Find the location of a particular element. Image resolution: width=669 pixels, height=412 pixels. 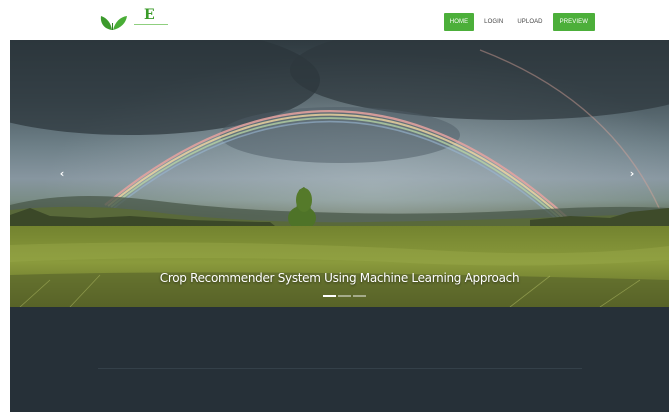

nav-preview: PREVIEW is located at coordinates (573, 22).